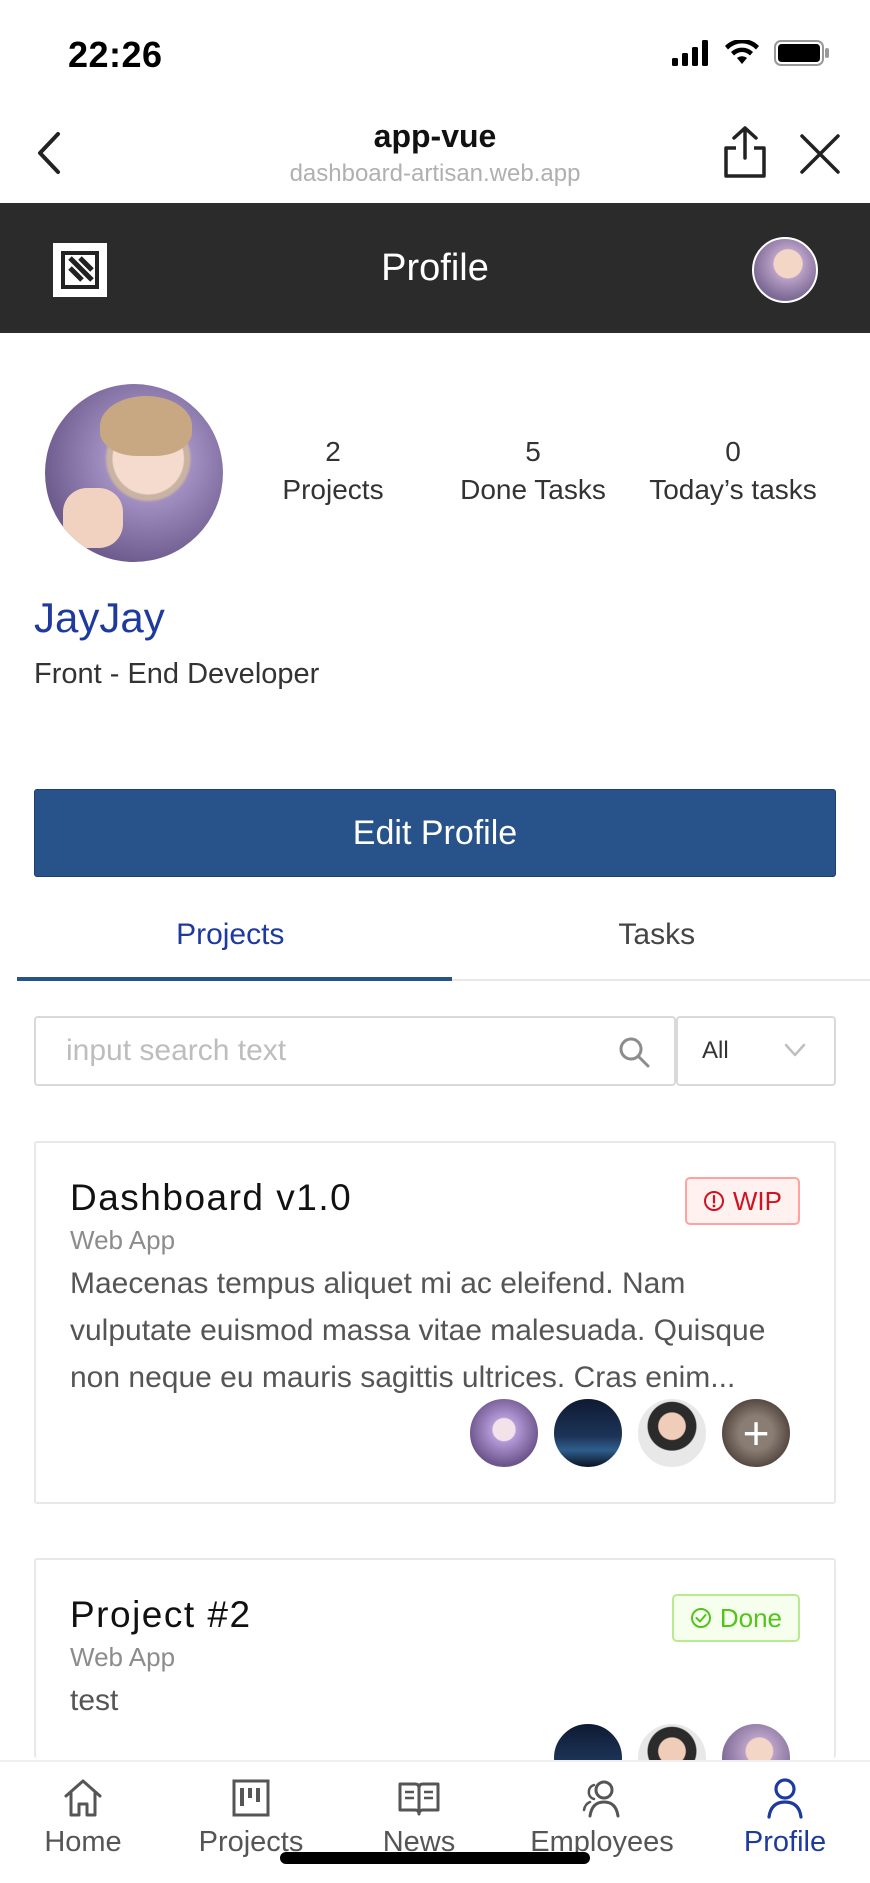 This screenshot has width=870, height=1883. Describe the element at coordinates (435, 1858) in the screenshot. I see `home-indicator` at that location.